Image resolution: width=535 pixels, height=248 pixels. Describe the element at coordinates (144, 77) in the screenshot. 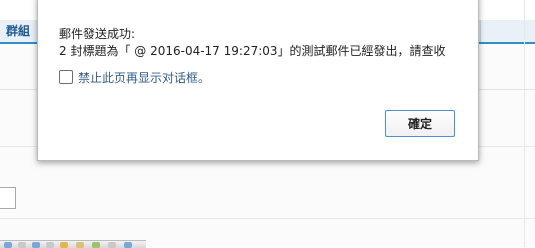

I see `suppress-dialog-label: 禁止此页再显示对话框。` at that location.